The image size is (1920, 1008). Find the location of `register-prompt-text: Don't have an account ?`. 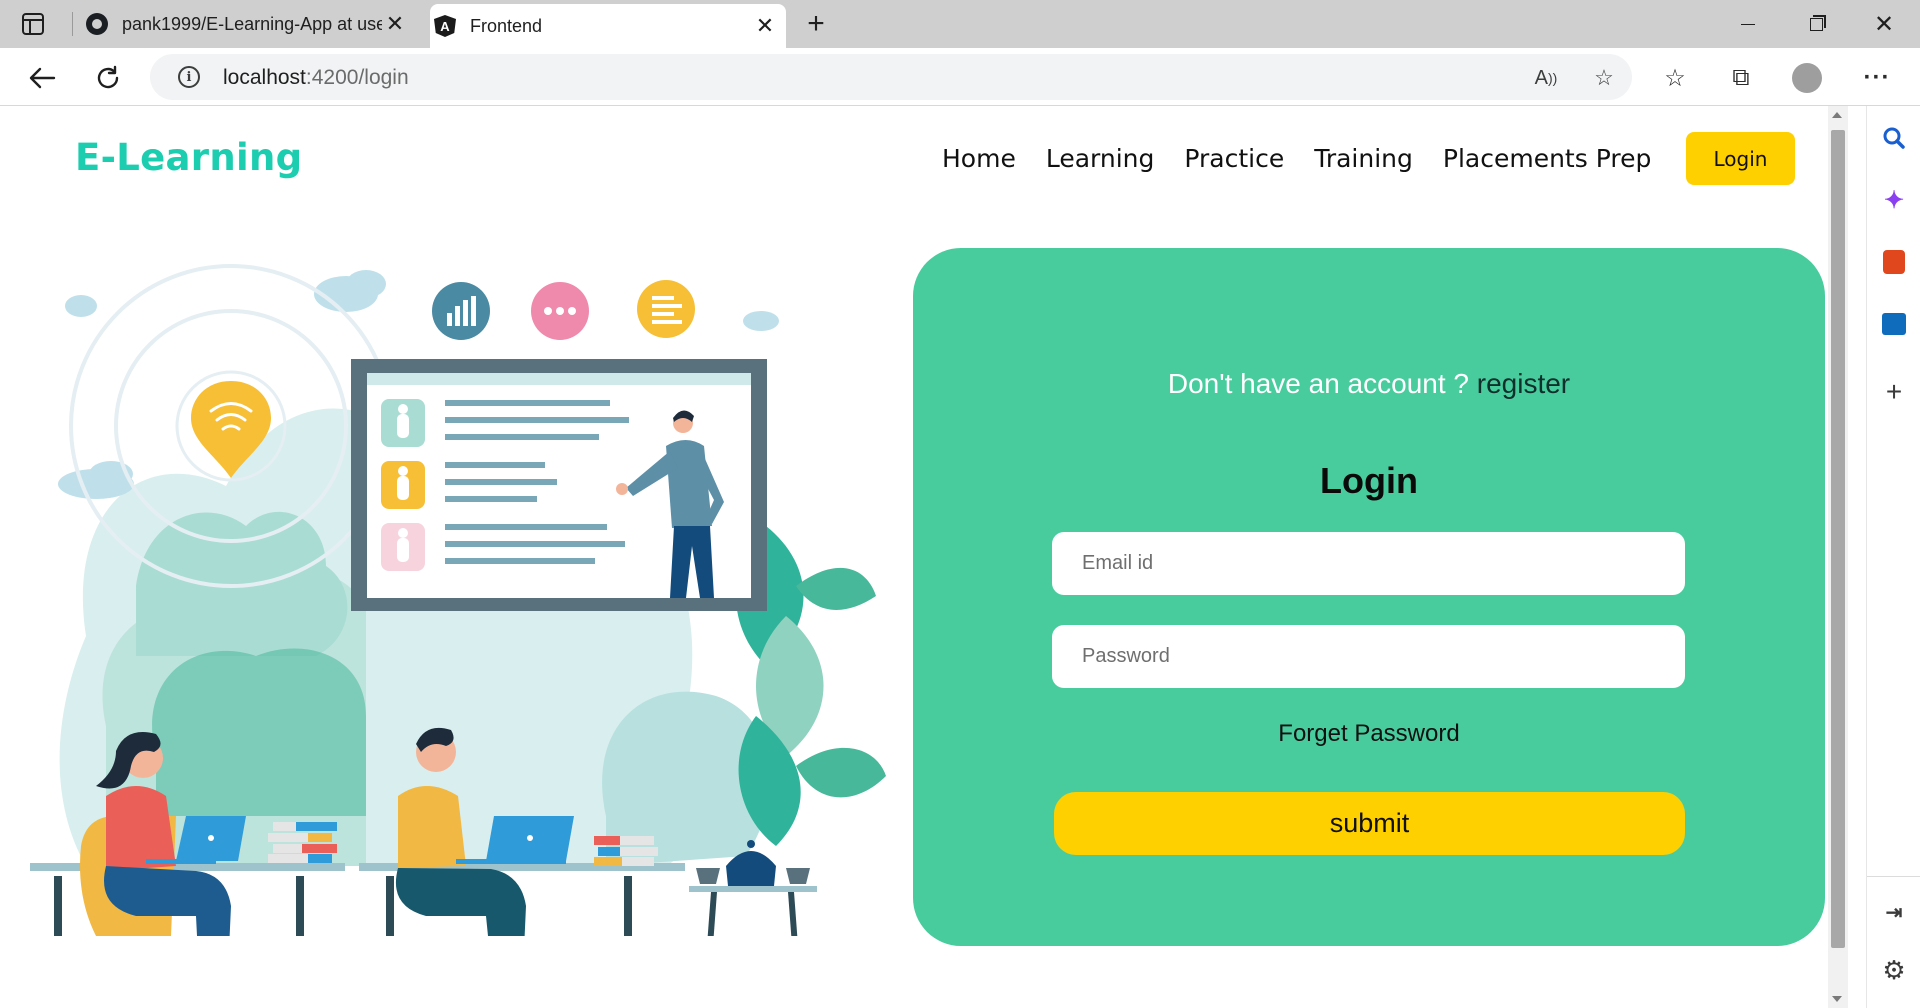

register-prompt-text: Don't have an account ? is located at coordinates (1318, 383).